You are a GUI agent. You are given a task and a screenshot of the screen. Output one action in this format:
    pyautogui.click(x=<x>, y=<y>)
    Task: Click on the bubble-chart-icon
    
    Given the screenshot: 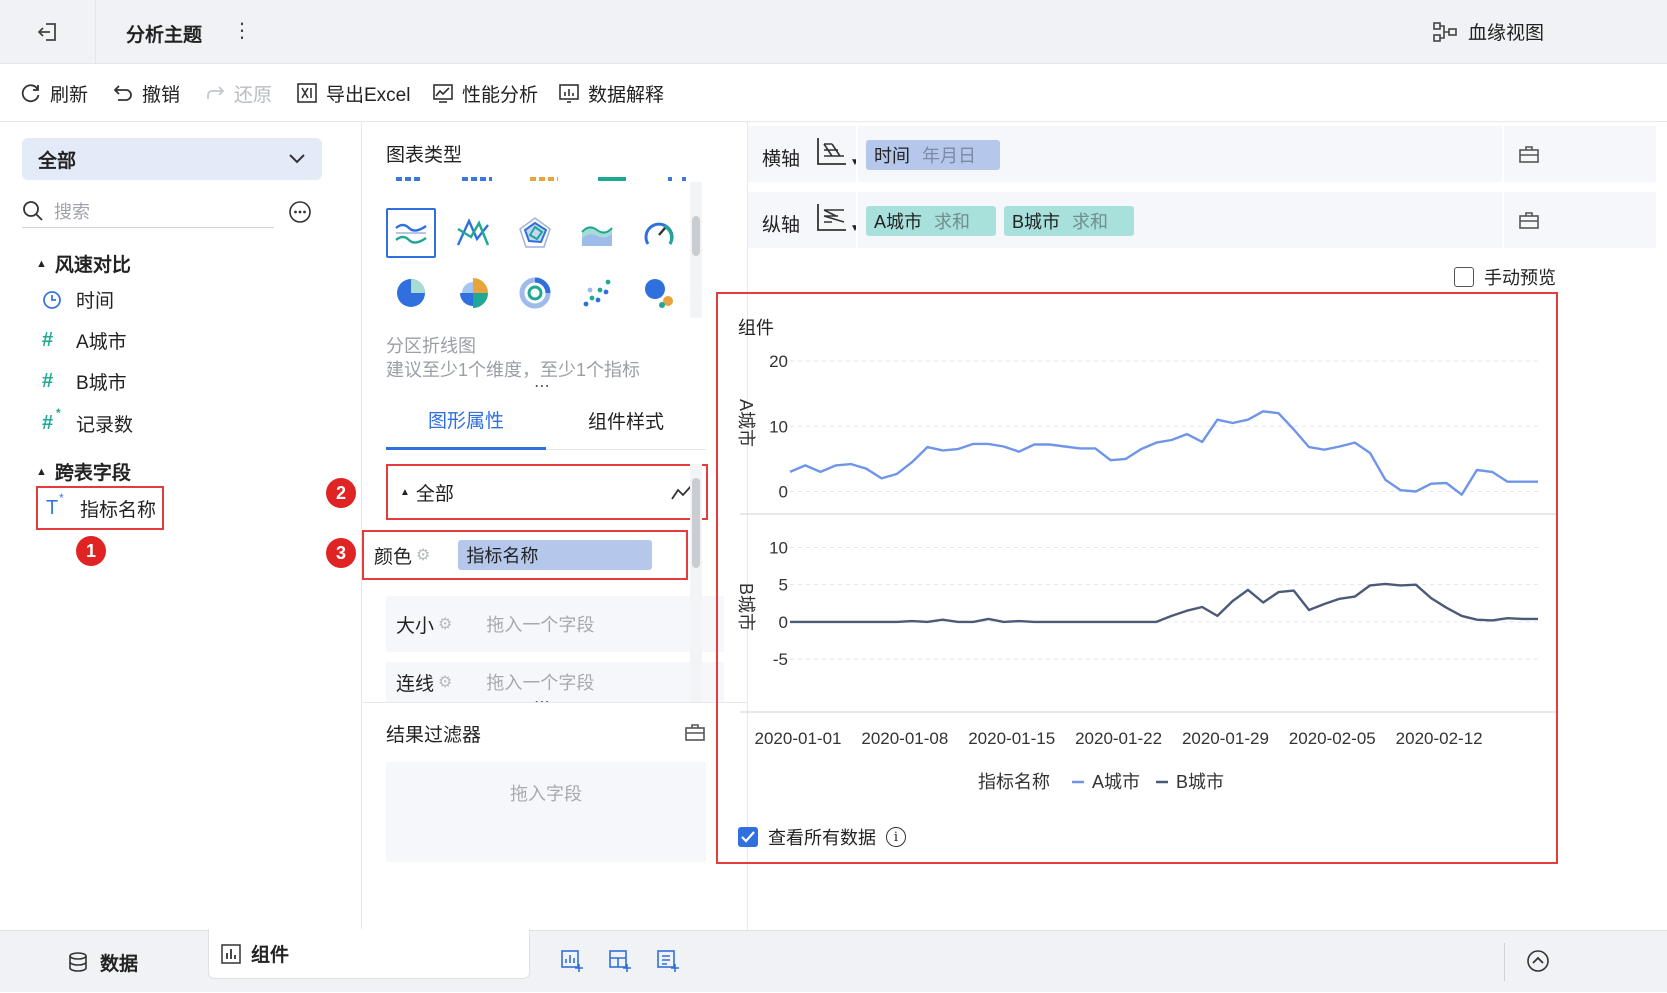 What is the action you would take?
    pyautogui.click(x=659, y=293)
    